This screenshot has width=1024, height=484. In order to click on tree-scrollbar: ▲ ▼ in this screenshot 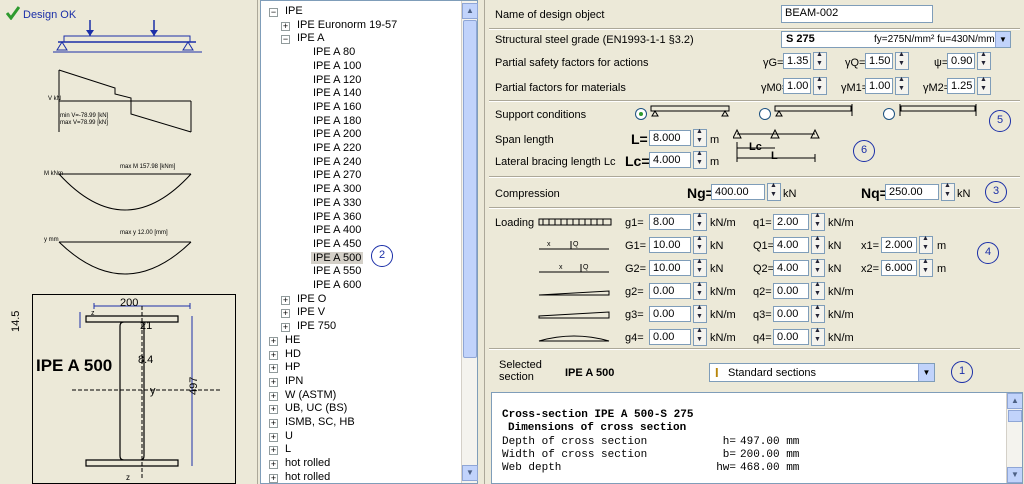, I will do `click(469, 242)`.